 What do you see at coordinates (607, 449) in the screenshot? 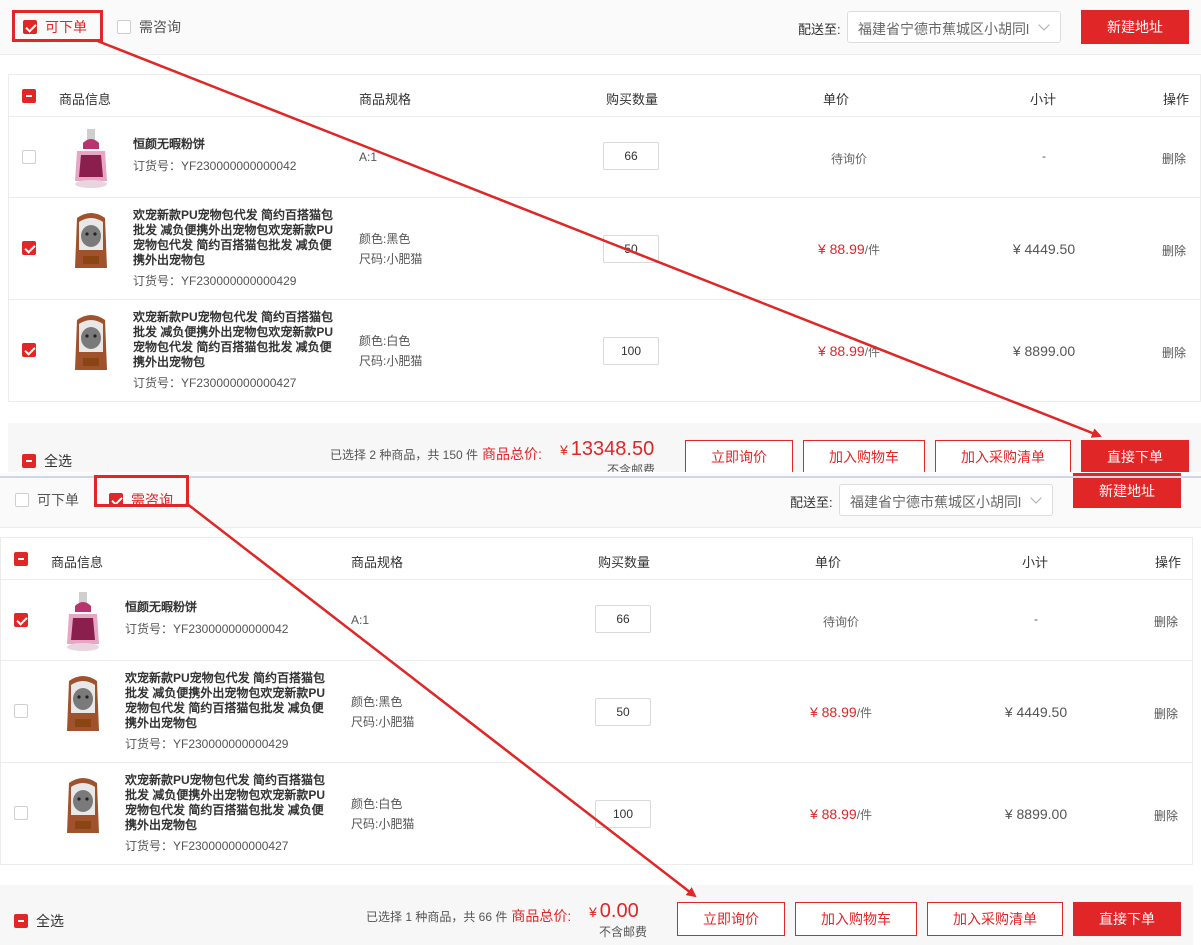
I see `total-amount: ¥13348.50` at bounding box center [607, 449].